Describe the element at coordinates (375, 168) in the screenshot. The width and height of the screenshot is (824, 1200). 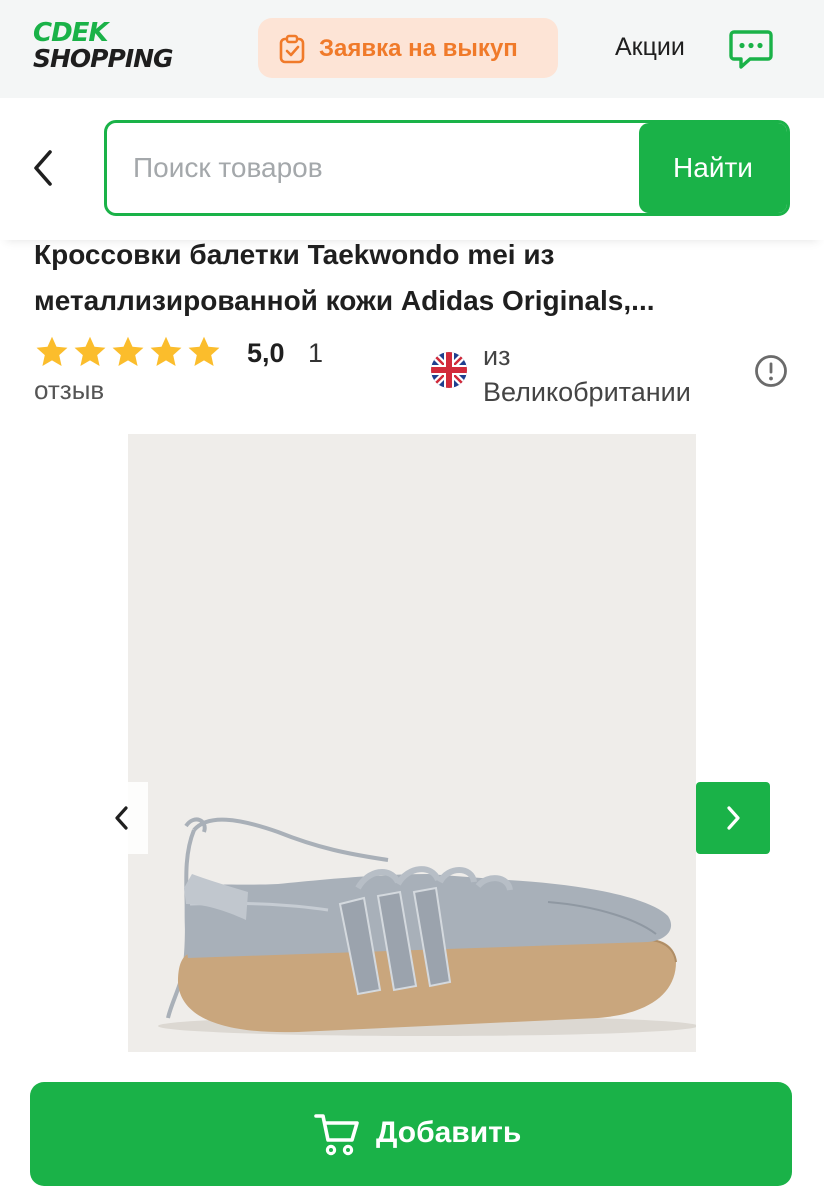
I see `search-input` at that location.